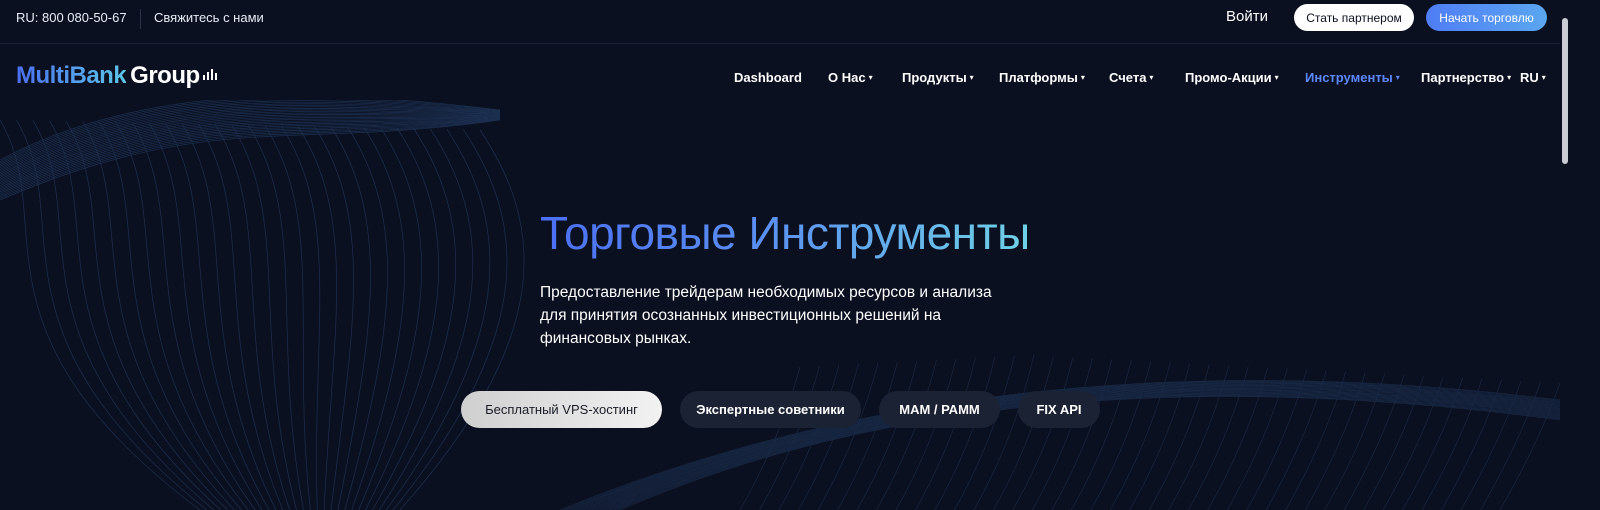 The width and height of the screenshot is (1600, 510). I want to click on nav-item-tools: Инструменты ▾, so click(1352, 77).